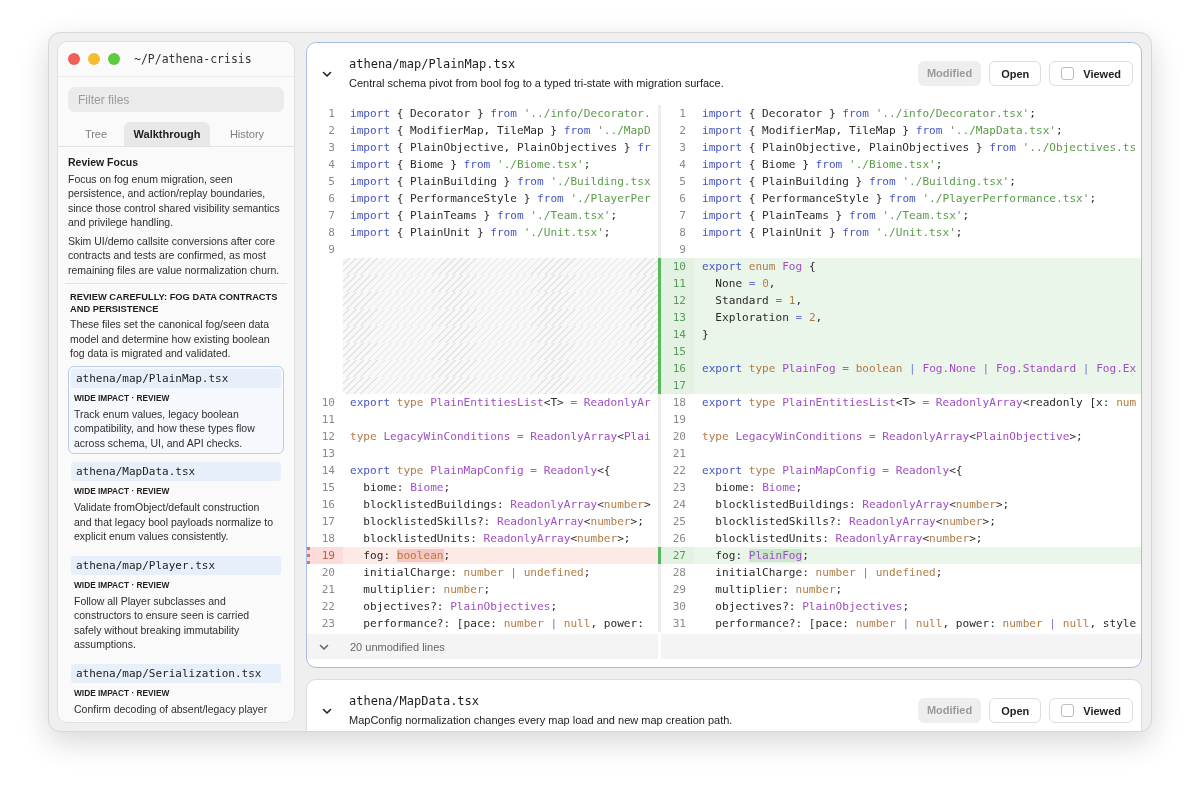  What do you see at coordinates (892, 437) in the screenshot?
I see `code-line: type LegacyWinConditions = ReadonlyArray<PlainObjective>;` at bounding box center [892, 437].